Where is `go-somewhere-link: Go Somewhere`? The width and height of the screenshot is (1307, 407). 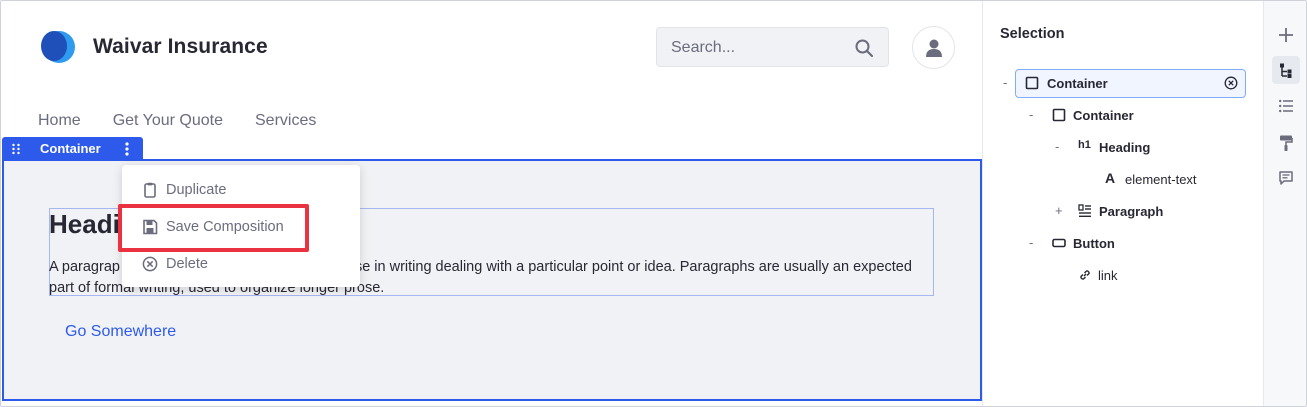
go-somewhere-link: Go Somewhere is located at coordinates (120, 332).